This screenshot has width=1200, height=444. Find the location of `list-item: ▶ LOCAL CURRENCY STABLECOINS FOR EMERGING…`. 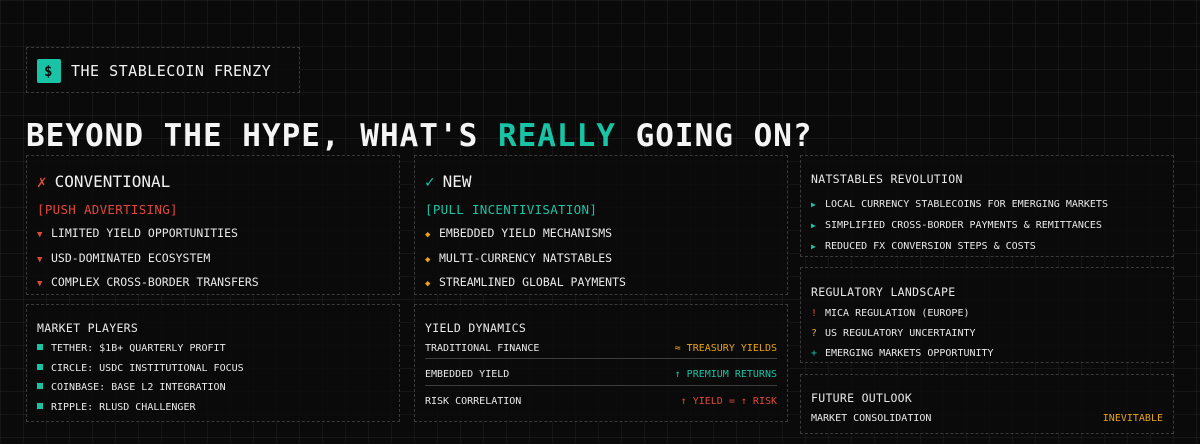

list-item: ▶ LOCAL CURRENCY STABLECOINS FOR EMERGING… is located at coordinates (959, 204).